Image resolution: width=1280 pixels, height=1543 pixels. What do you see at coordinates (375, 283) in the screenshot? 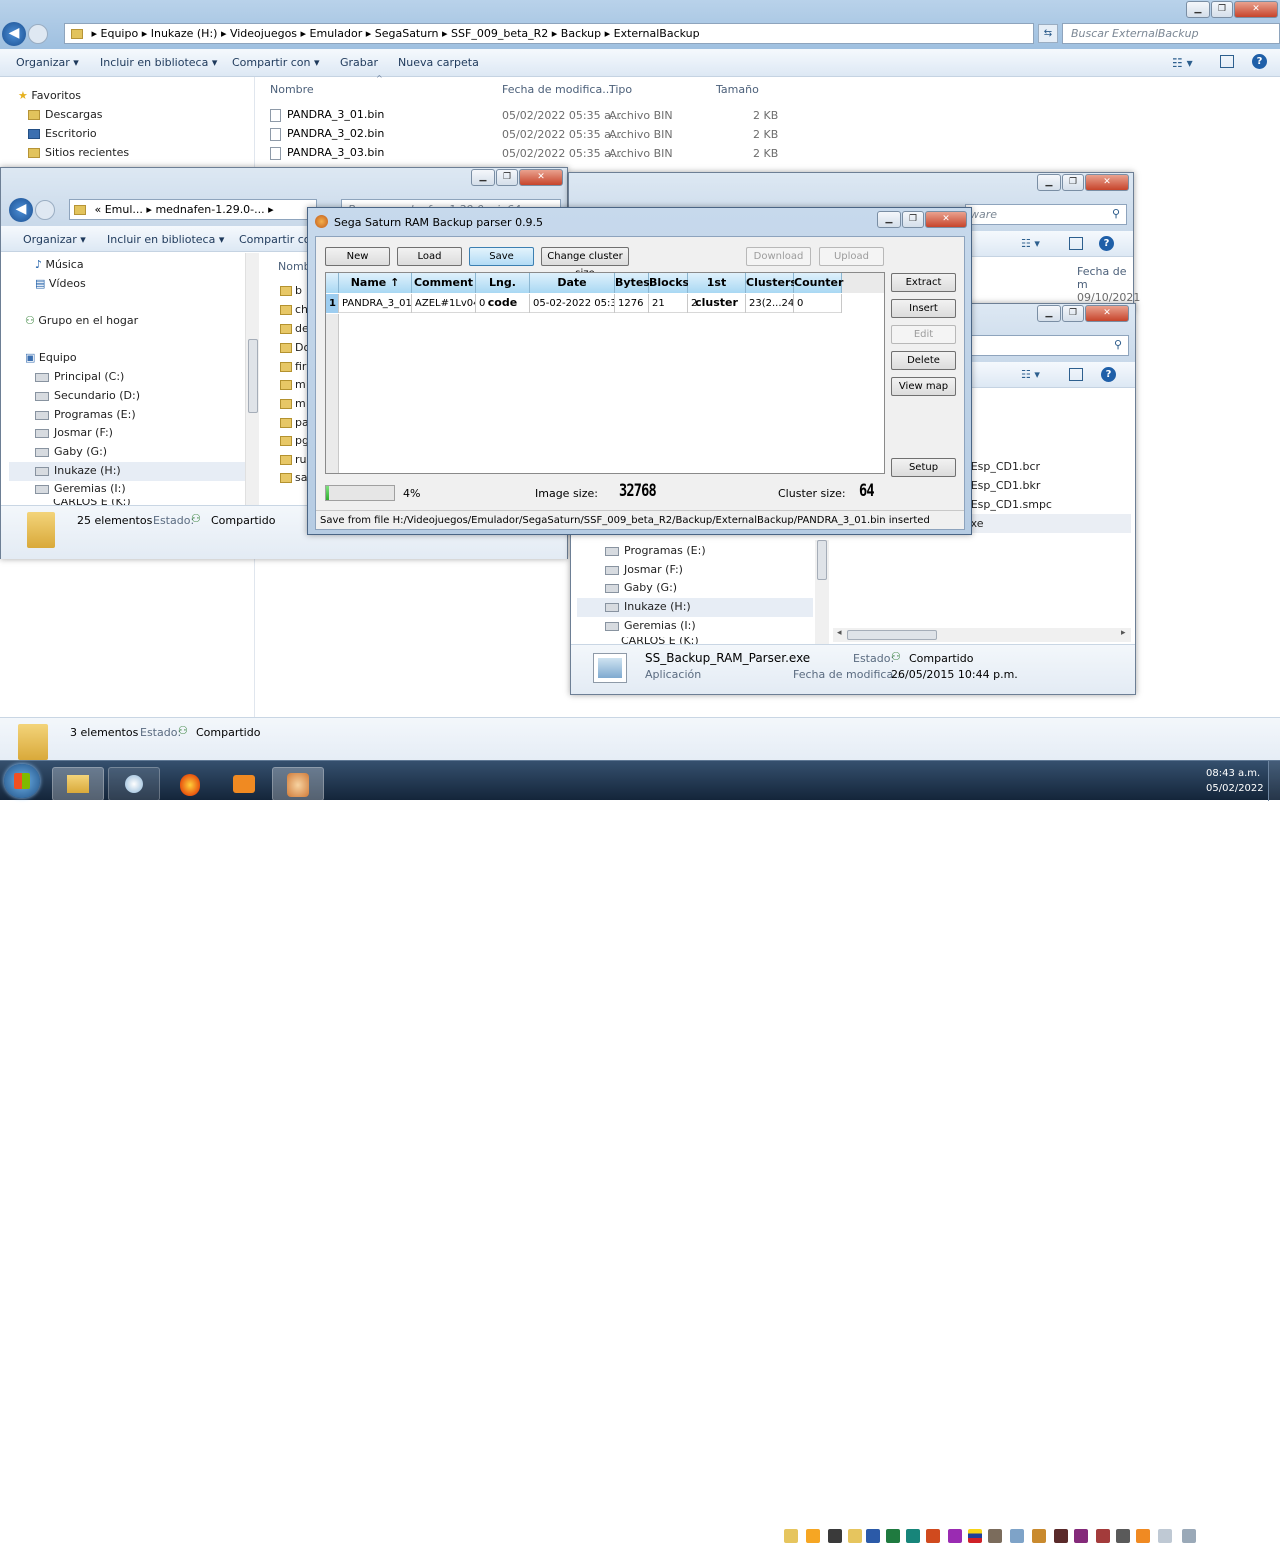
I see `col-name: Name ↑` at bounding box center [375, 283].